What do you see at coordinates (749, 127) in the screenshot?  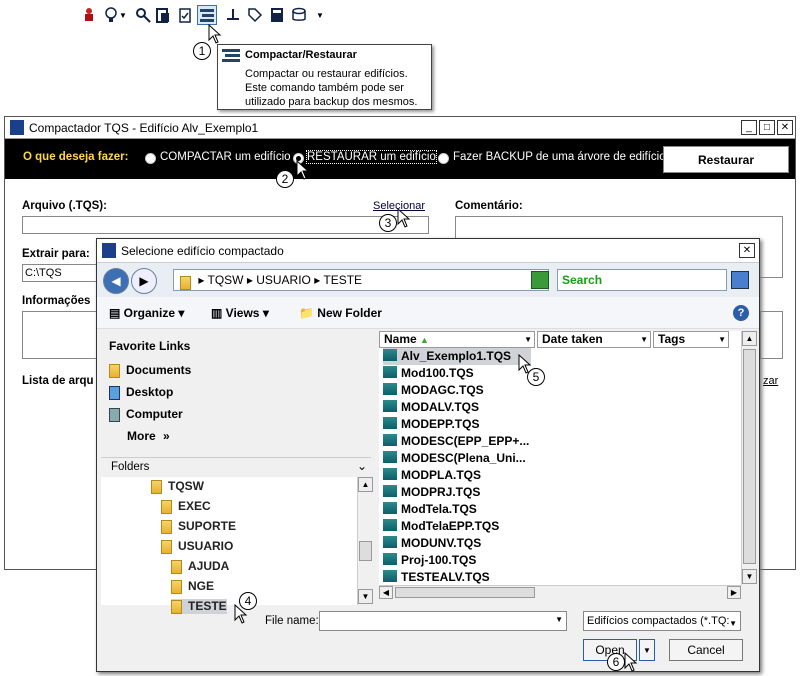 I see `minimize-button: _` at bounding box center [749, 127].